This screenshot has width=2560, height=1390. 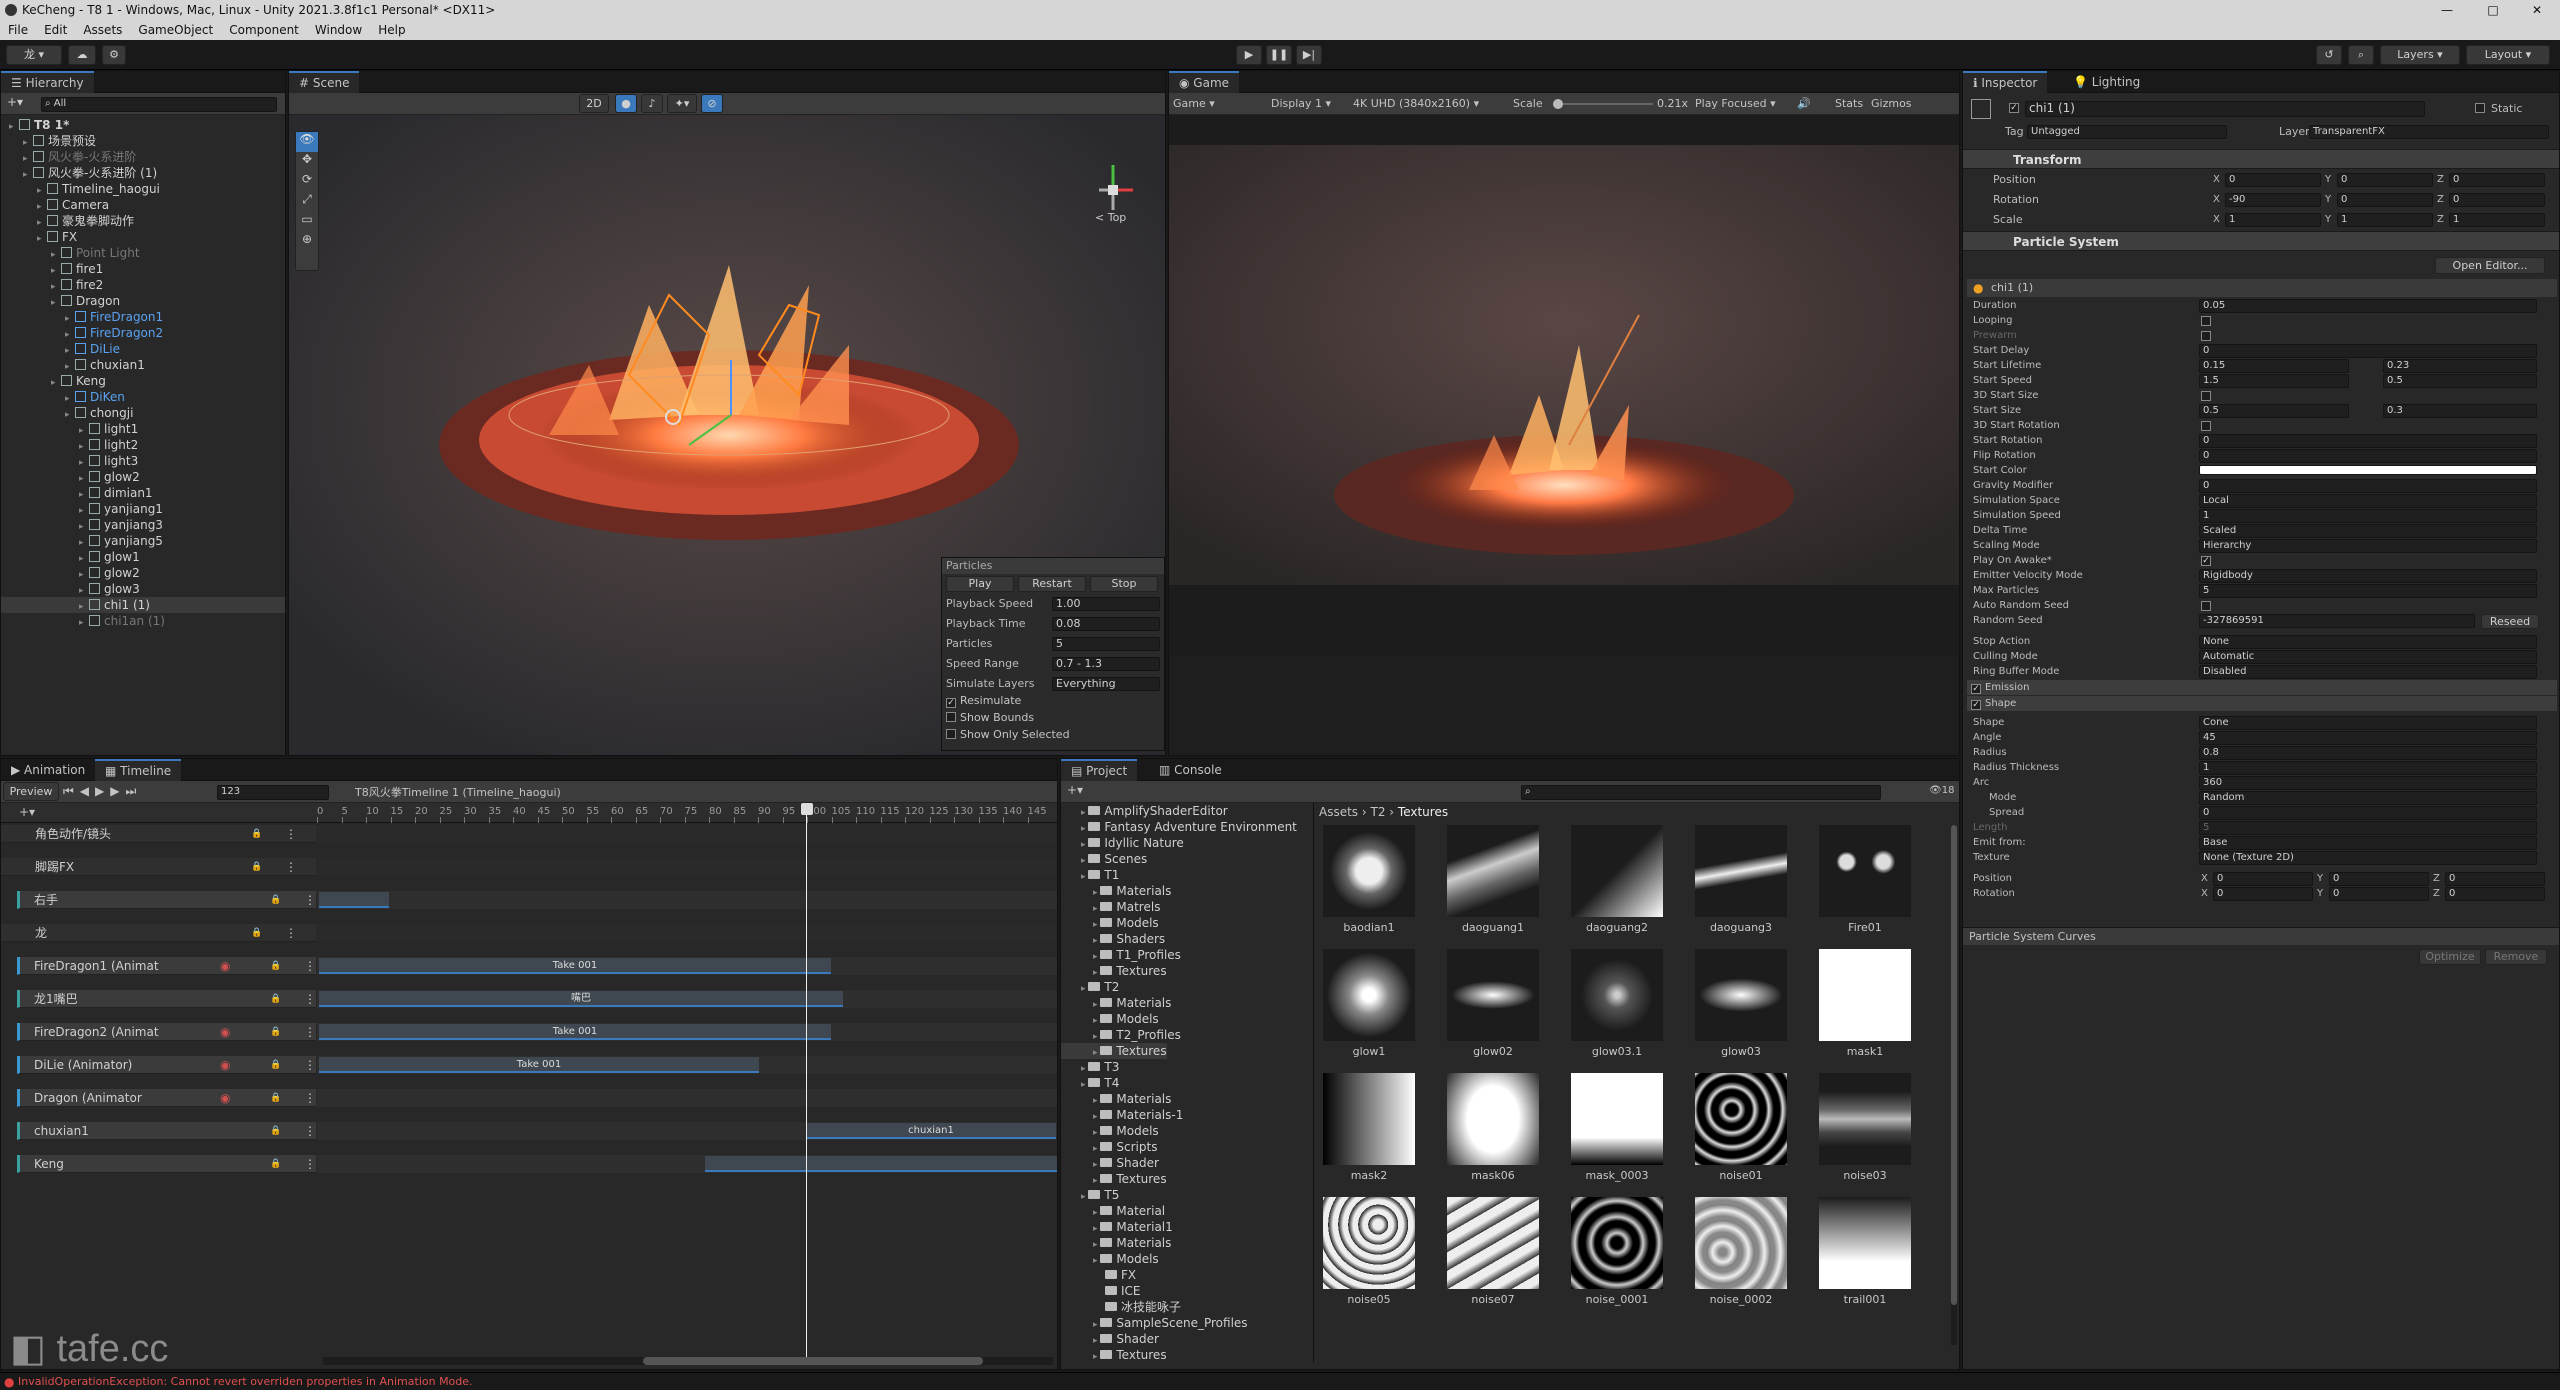 What do you see at coordinates (143, 317) in the screenshot?
I see `hierarchy-item: ▸ FireDragon1` at bounding box center [143, 317].